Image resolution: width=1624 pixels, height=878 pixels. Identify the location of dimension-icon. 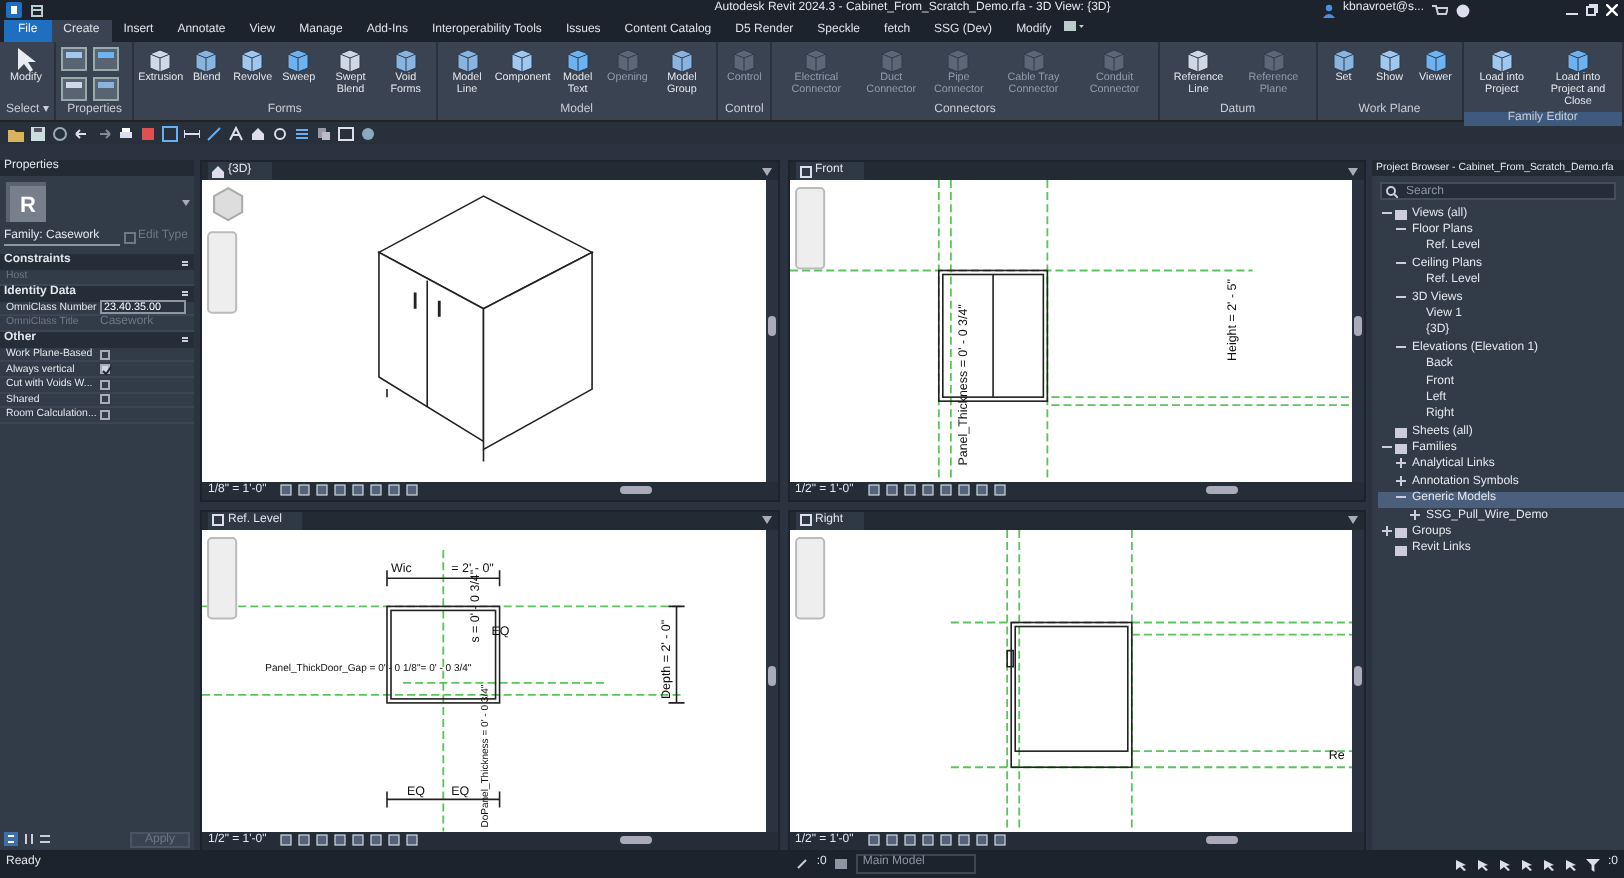
(192, 133).